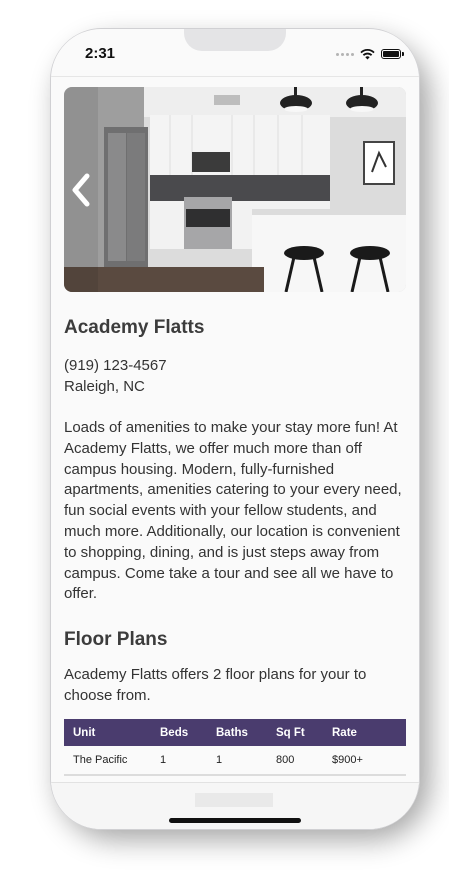 The width and height of the screenshot is (449, 880). What do you see at coordinates (104, 386) in the screenshot?
I see `property-location: Raleigh, NC` at bounding box center [104, 386].